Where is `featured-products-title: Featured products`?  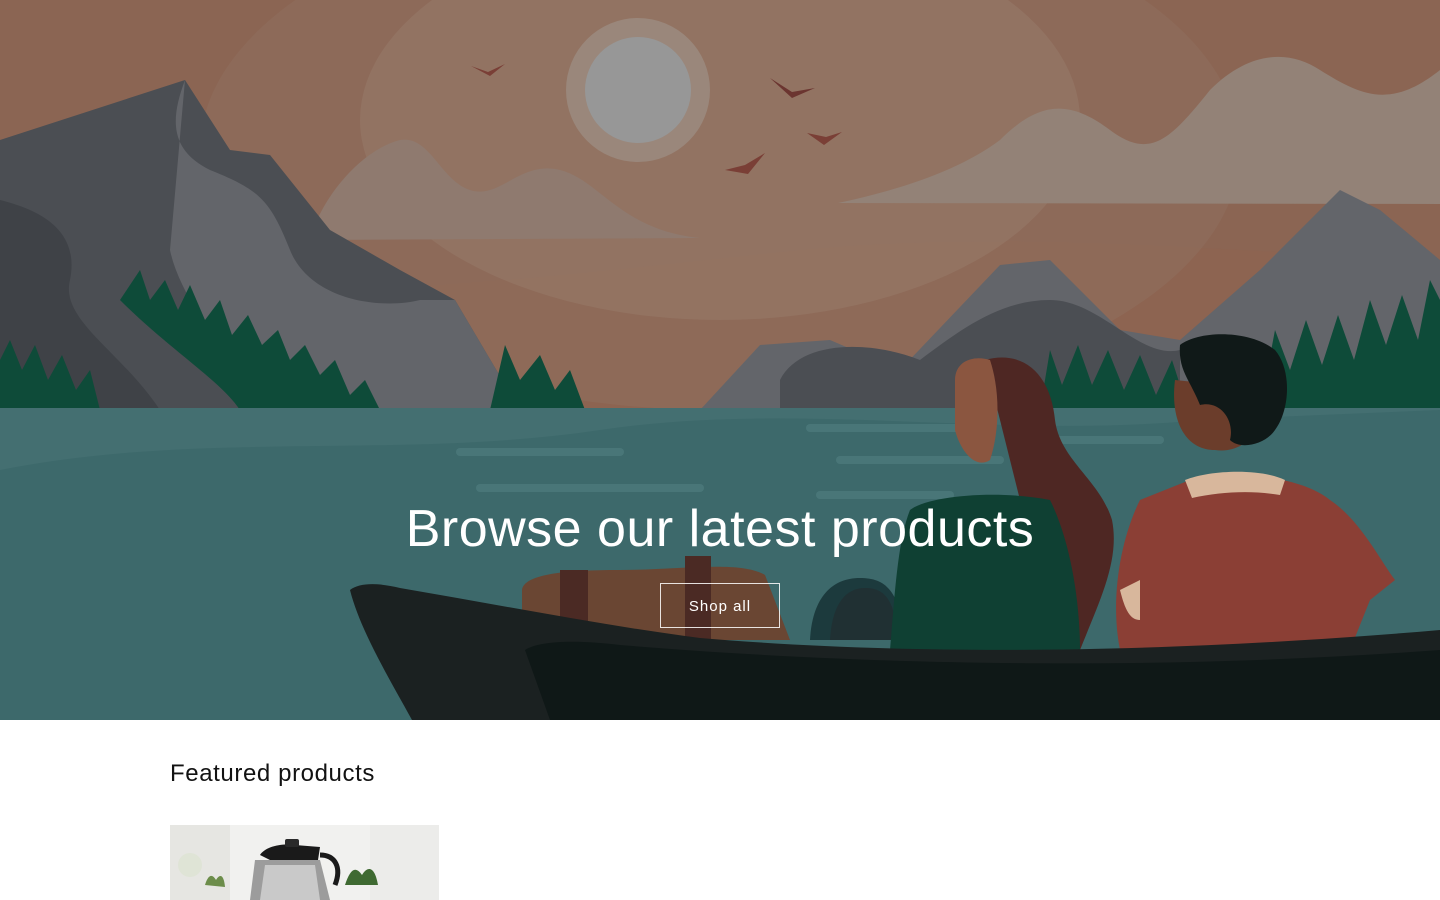
featured-products-title: Featured products is located at coordinates (272, 773).